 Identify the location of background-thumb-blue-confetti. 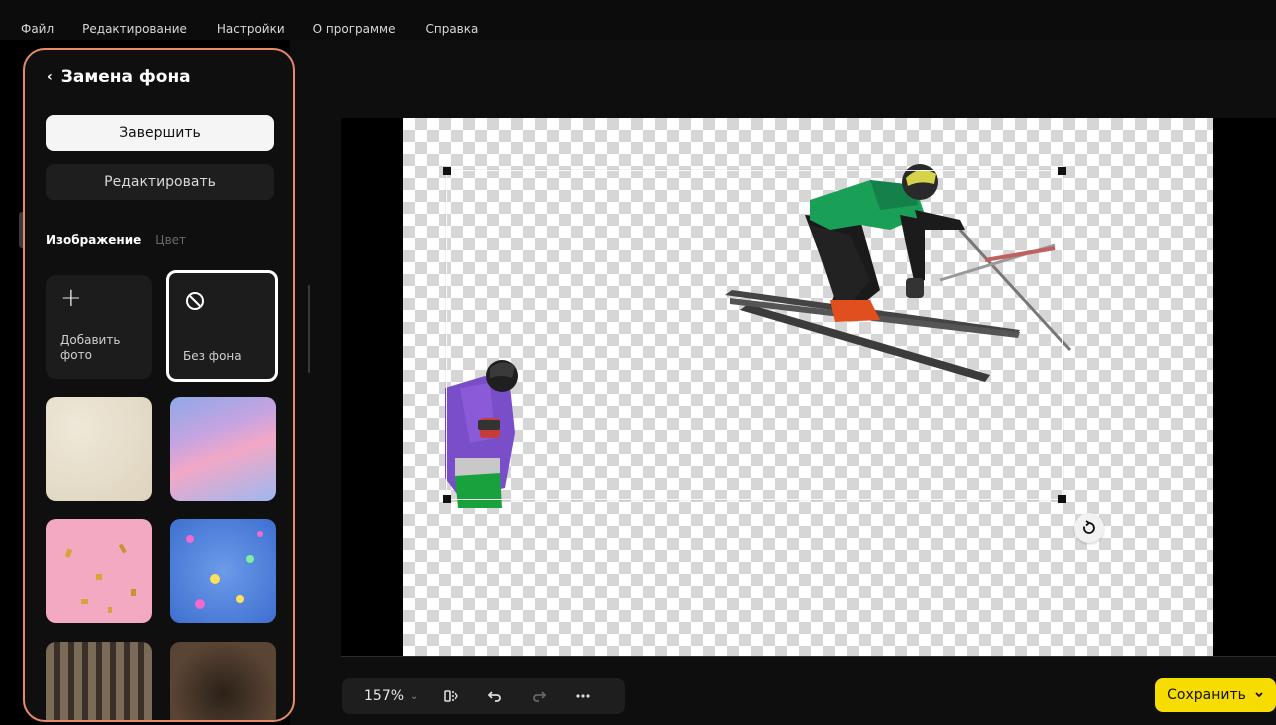
(223, 571).